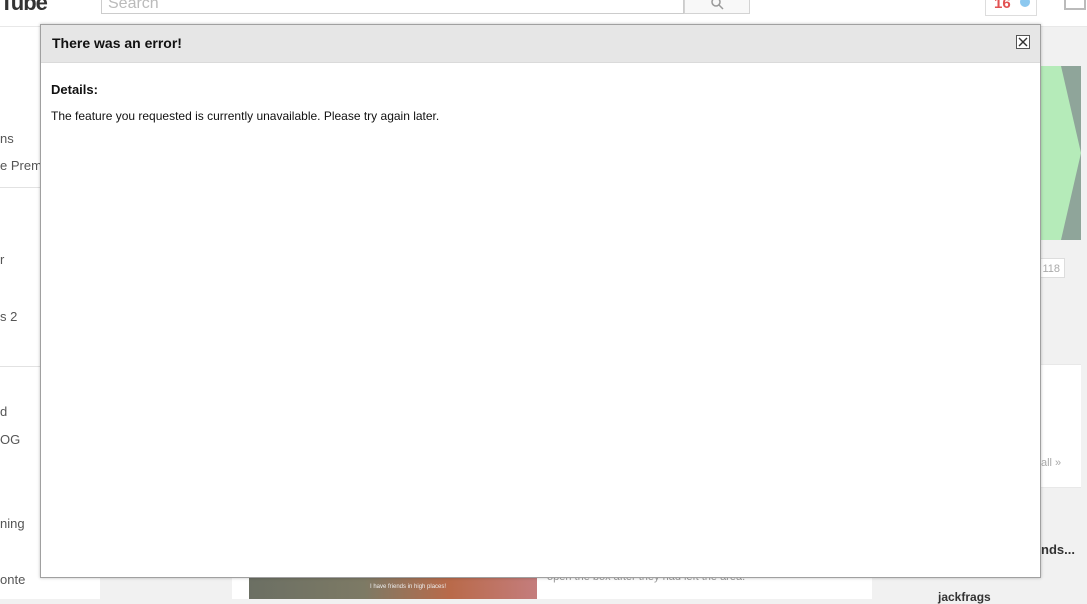 Image resolution: width=1087 pixels, height=604 pixels. I want to click on notification-count: 16, so click(1002, 6).